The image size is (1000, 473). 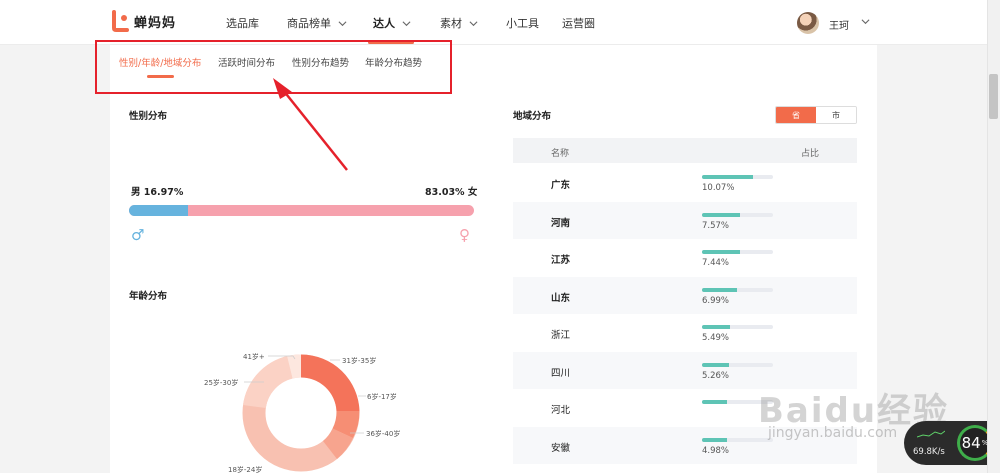 What do you see at coordinates (561, 260) in the screenshot?
I see `region-name: 江苏` at bounding box center [561, 260].